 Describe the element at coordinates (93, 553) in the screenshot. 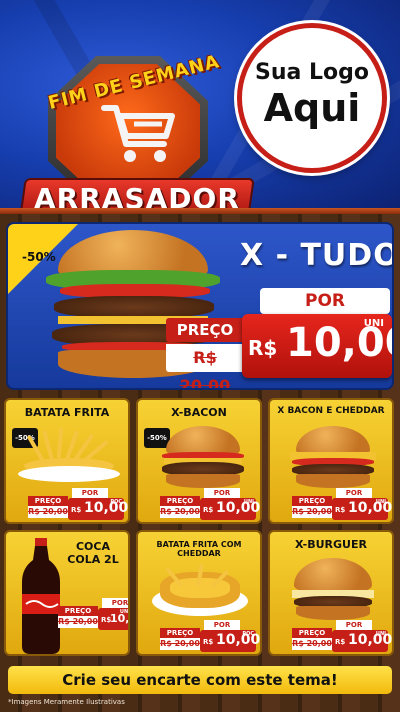

I see `product-title: COCA COLA 2L` at that location.